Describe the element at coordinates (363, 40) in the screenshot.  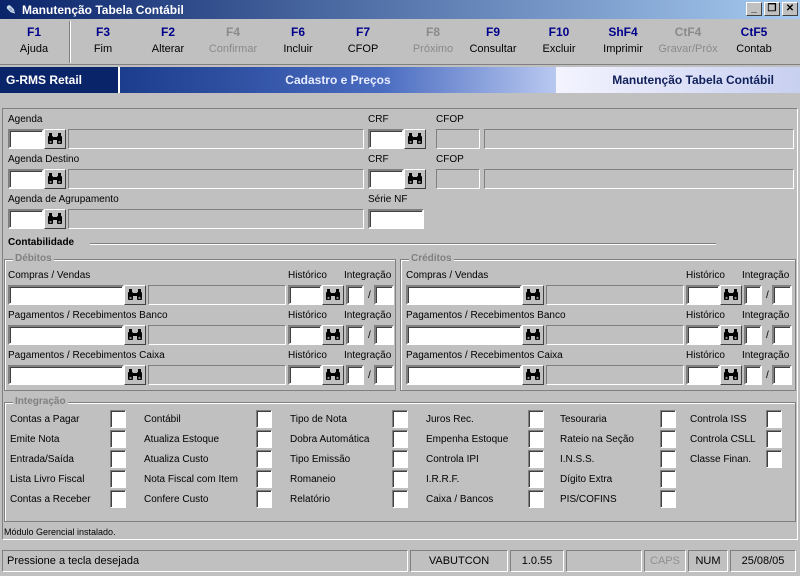
I see `toolbar-button-f7: F7 CFOP` at that location.